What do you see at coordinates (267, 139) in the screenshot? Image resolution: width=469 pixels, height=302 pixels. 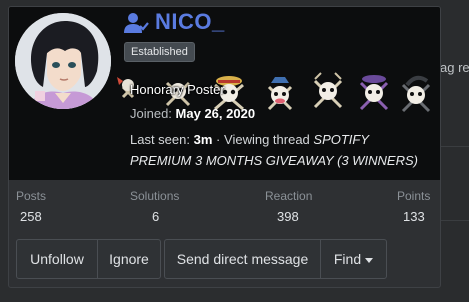 I see `activity-text: Viewing thread` at bounding box center [267, 139].